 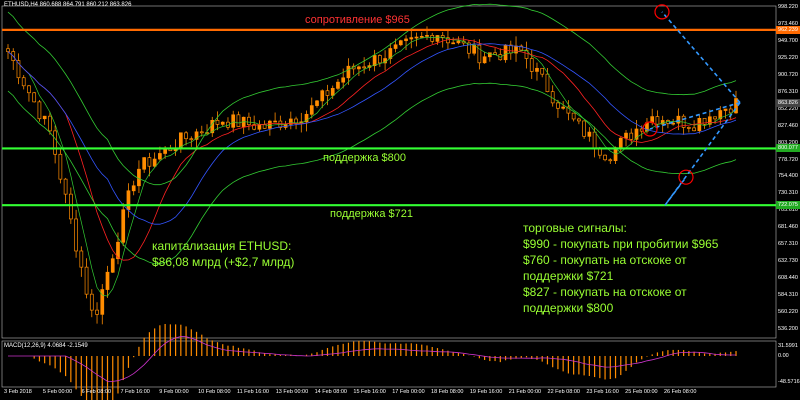 I want to click on capitalization-line1: капитализация ETHUSD:, so click(x=222, y=246).